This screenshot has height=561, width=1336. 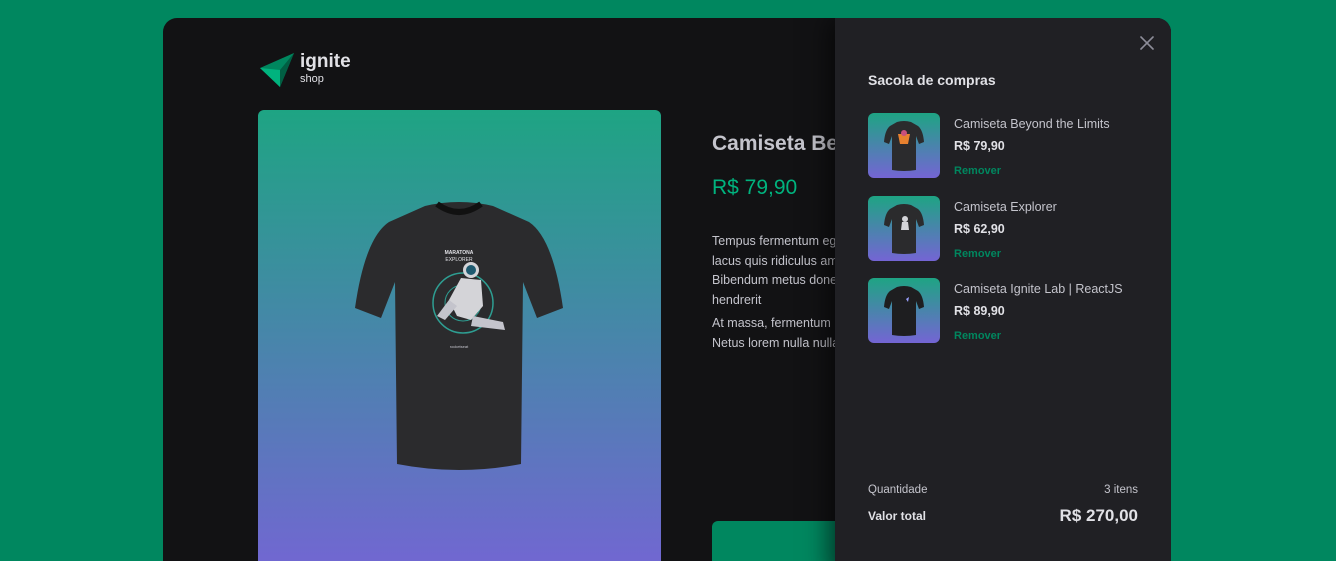 I want to click on svg-text: EXPLORER, so click(x=459, y=260).